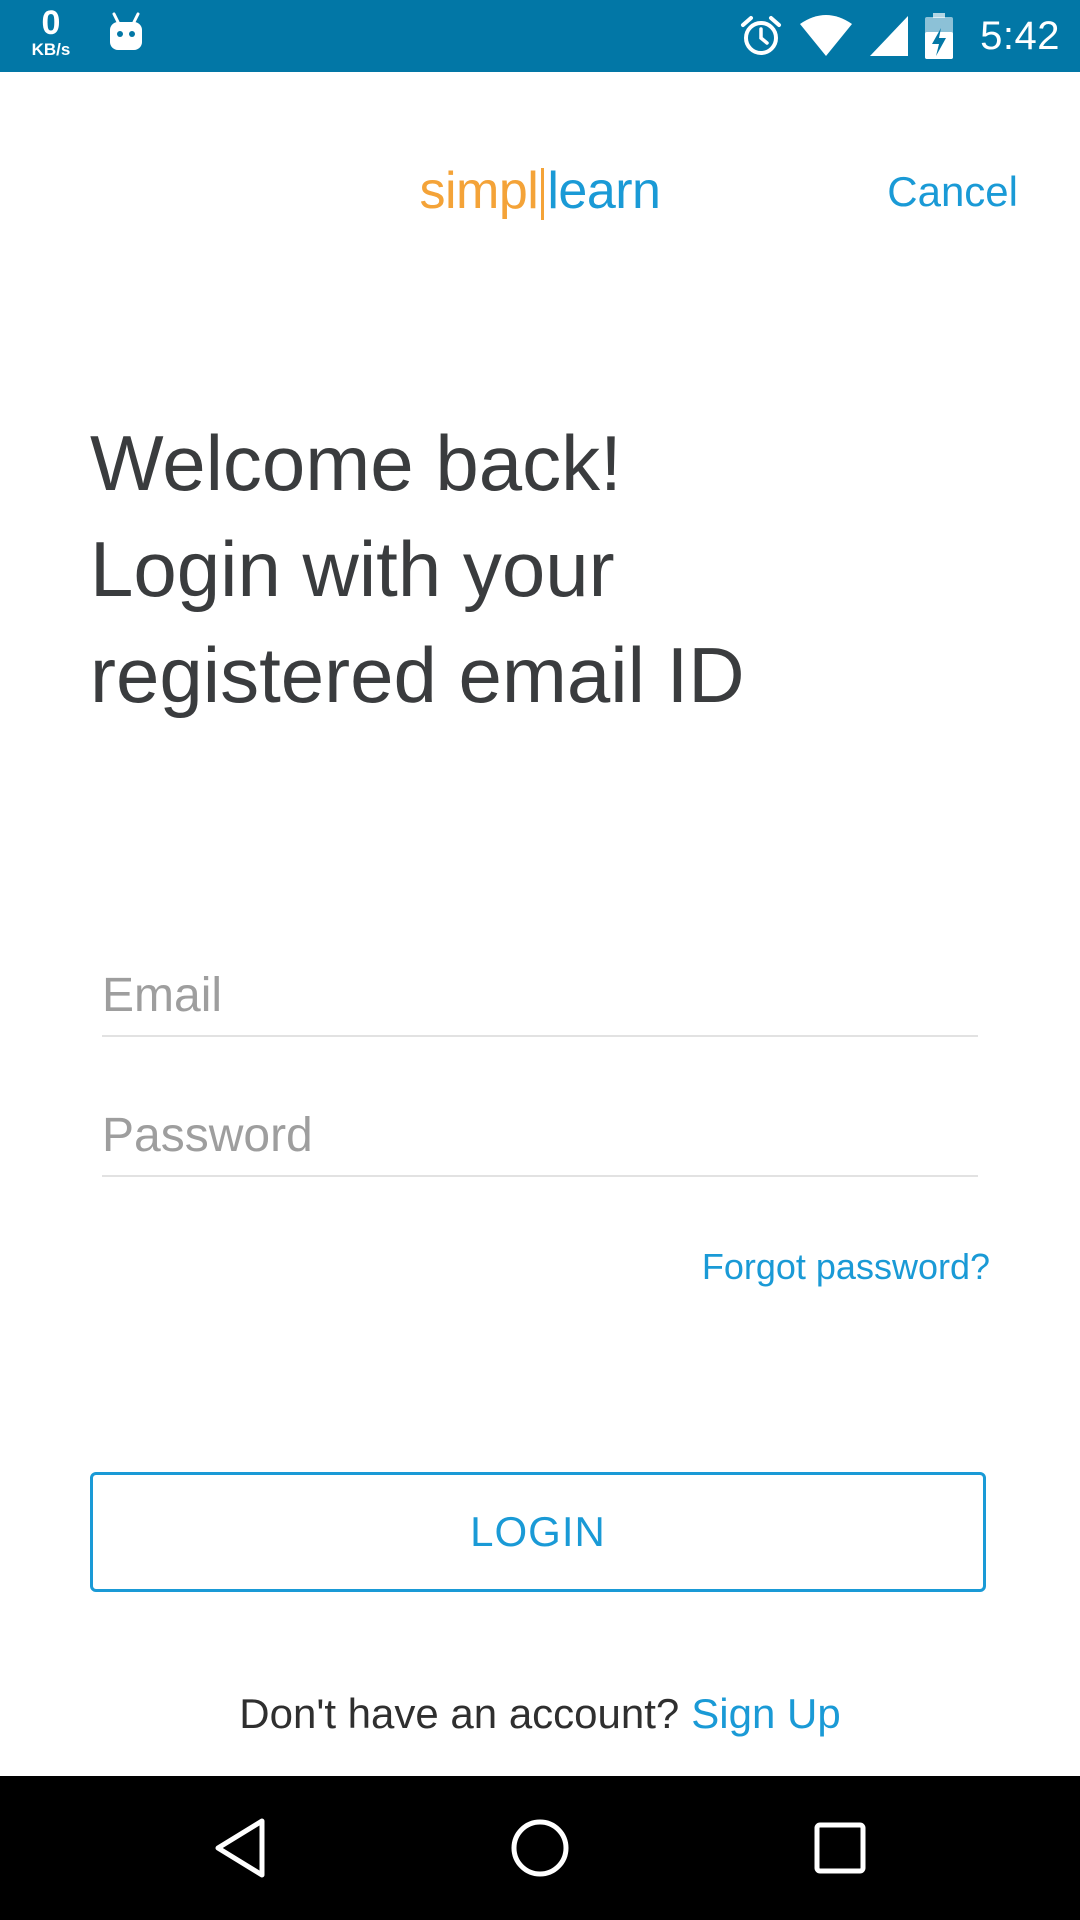 This screenshot has height=1920, width=1080. Describe the element at coordinates (765, 1713) in the screenshot. I see `signup-link: Sign Up` at that location.